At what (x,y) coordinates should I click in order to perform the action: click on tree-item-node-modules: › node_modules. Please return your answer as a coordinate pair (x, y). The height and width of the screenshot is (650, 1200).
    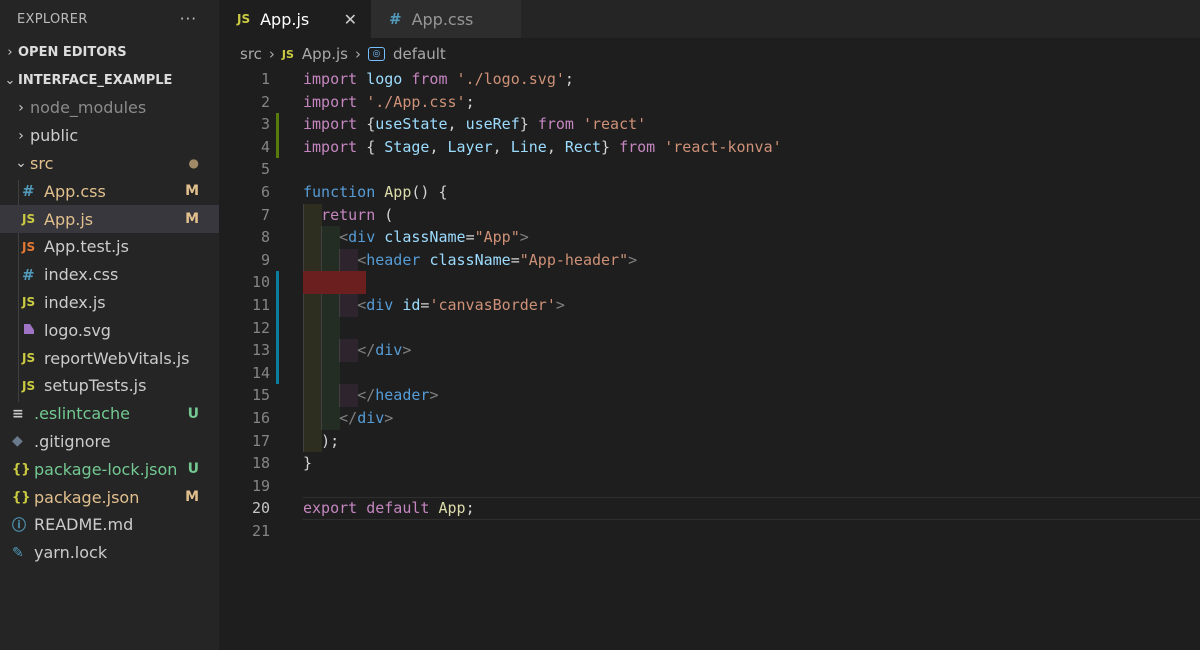
    Looking at the image, I should click on (109, 108).